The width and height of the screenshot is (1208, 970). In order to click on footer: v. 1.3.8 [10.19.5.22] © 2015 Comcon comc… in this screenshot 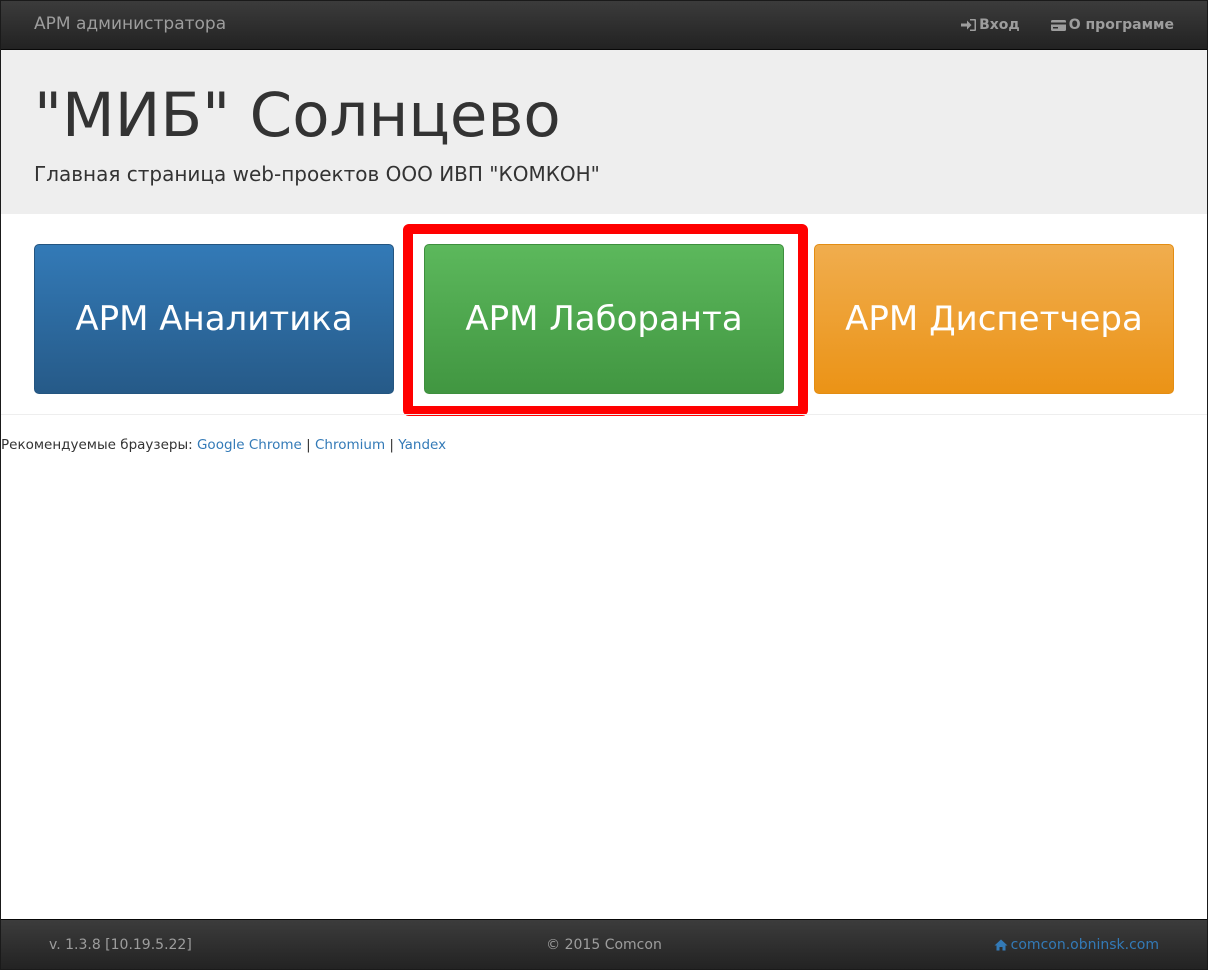, I will do `click(604, 944)`.